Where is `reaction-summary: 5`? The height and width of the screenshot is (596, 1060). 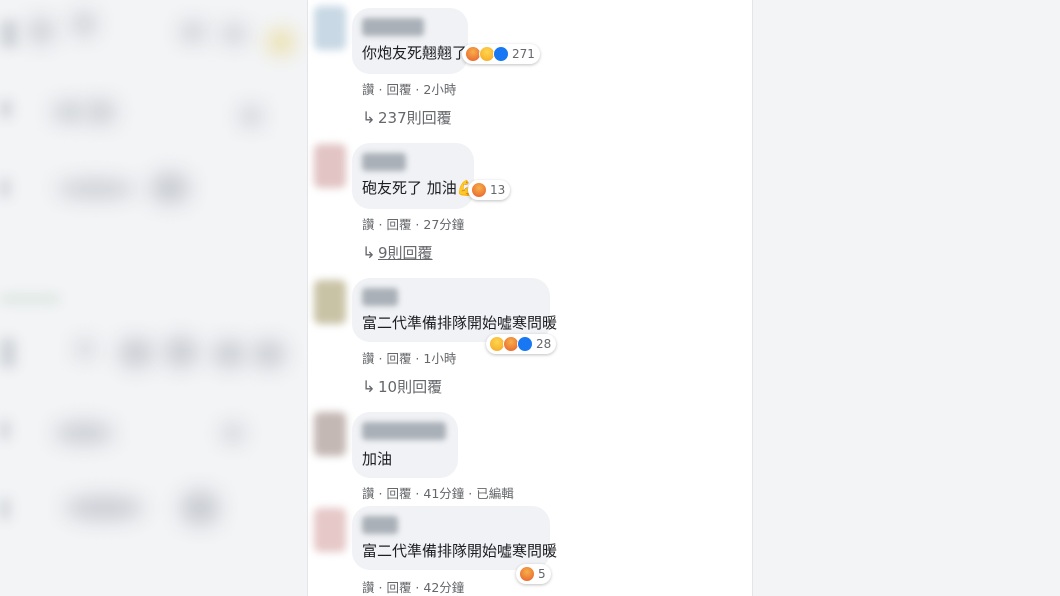
reaction-summary: 5 is located at coordinates (533, 574).